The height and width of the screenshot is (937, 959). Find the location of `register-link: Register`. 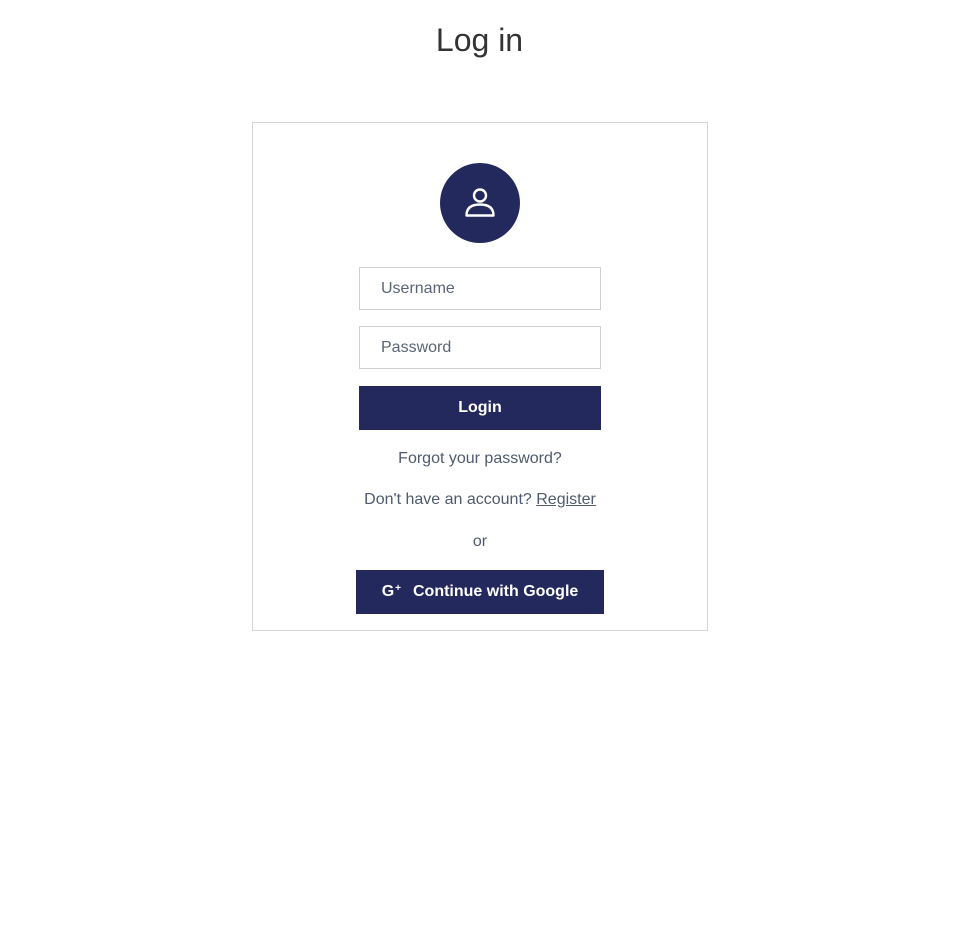

register-link: Register is located at coordinates (566, 499).